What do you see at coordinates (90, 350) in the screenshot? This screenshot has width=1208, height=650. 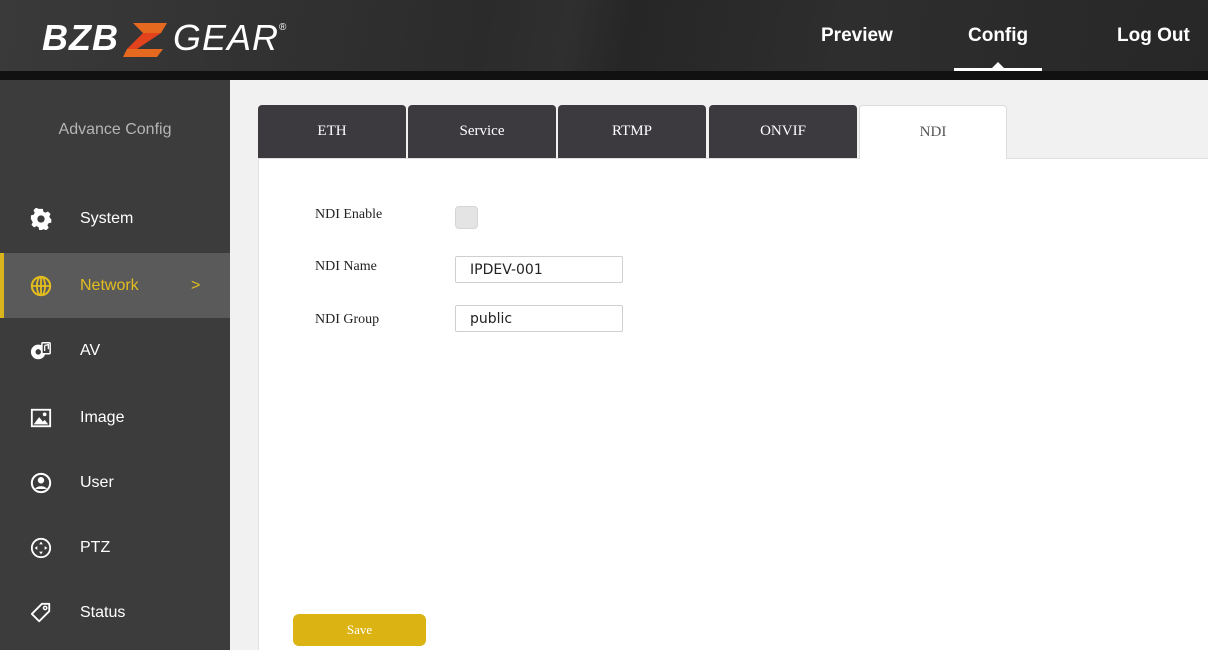 I see `sidebar-item-label: AV` at bounding box center [90, 350].